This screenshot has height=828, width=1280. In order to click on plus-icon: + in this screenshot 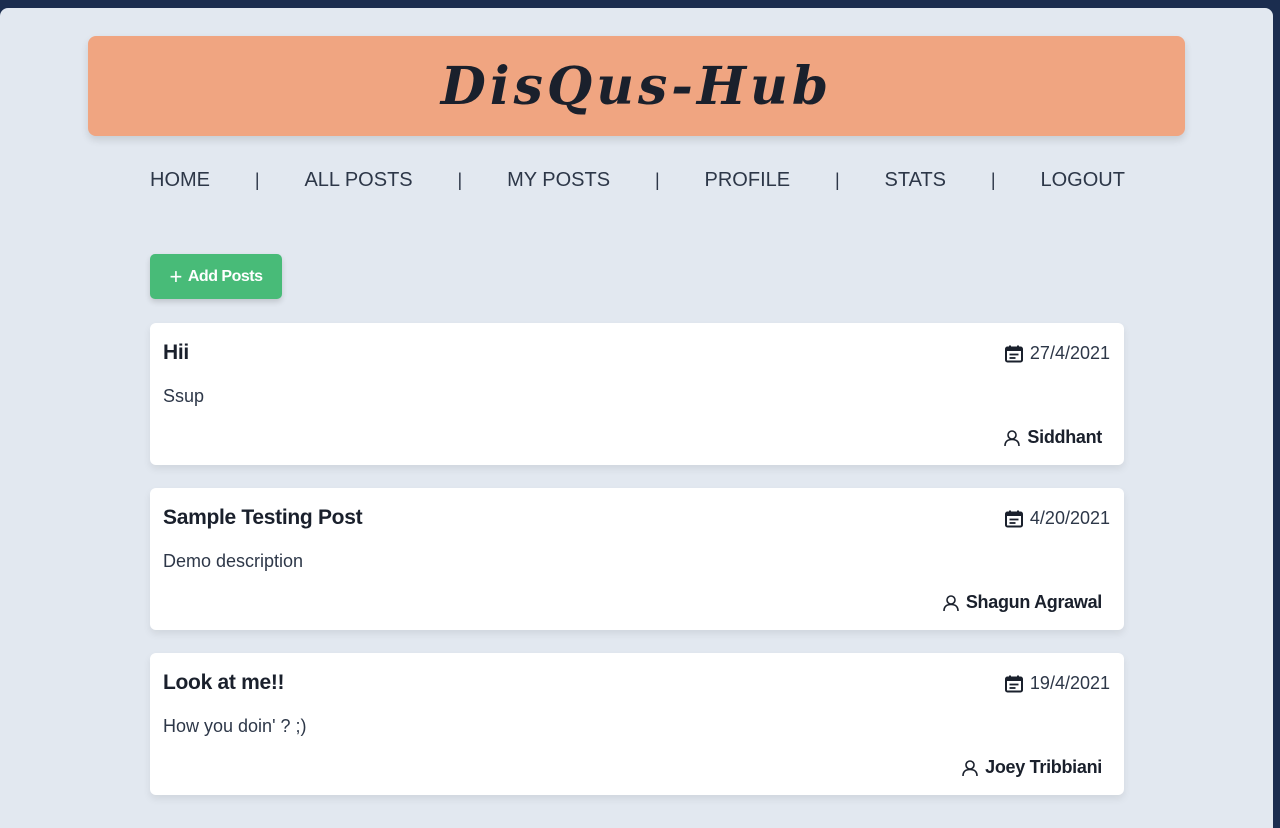, I will do `click(176, 276)`.